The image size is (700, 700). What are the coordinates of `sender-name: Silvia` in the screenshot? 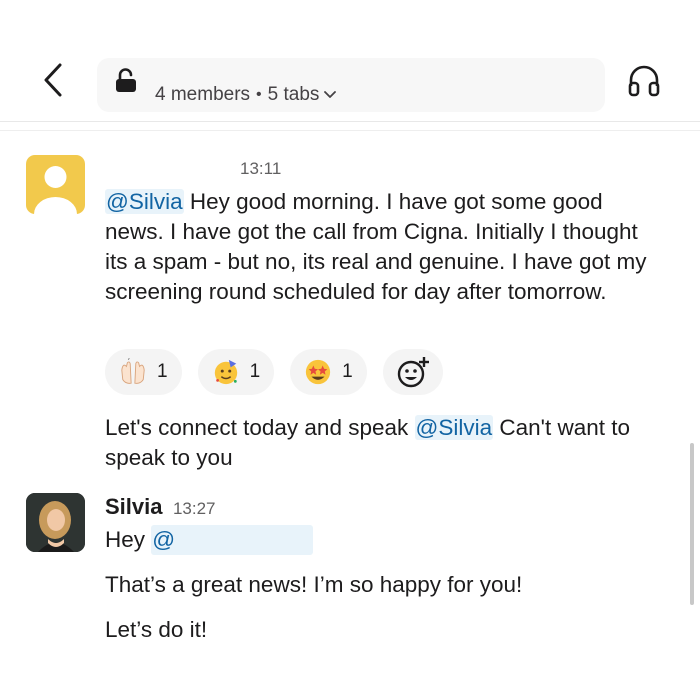 It's located at (133, 506).